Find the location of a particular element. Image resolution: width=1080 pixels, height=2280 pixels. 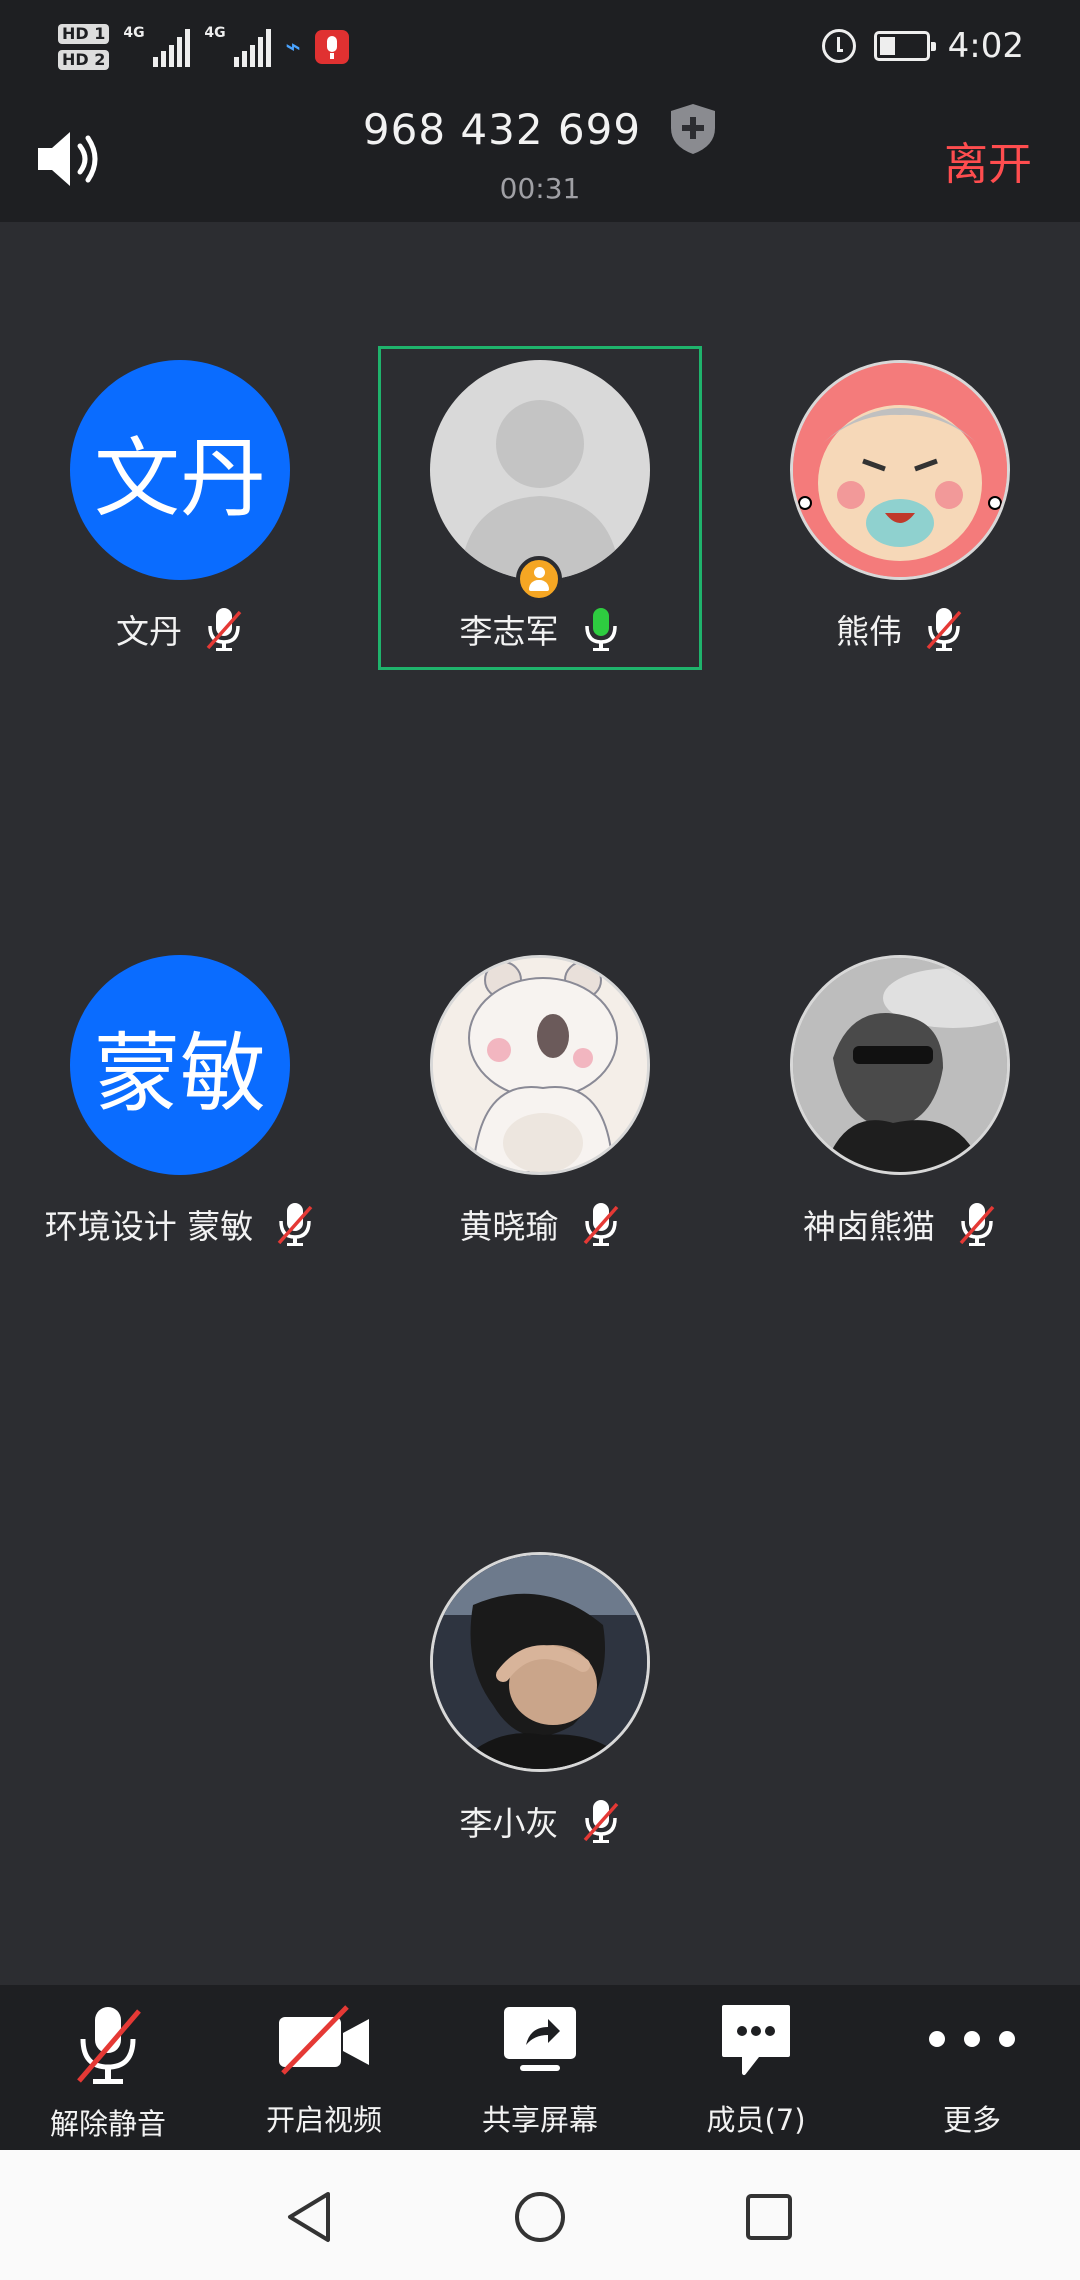

clock-time: 4:02 is located at coordinates (985, 46).